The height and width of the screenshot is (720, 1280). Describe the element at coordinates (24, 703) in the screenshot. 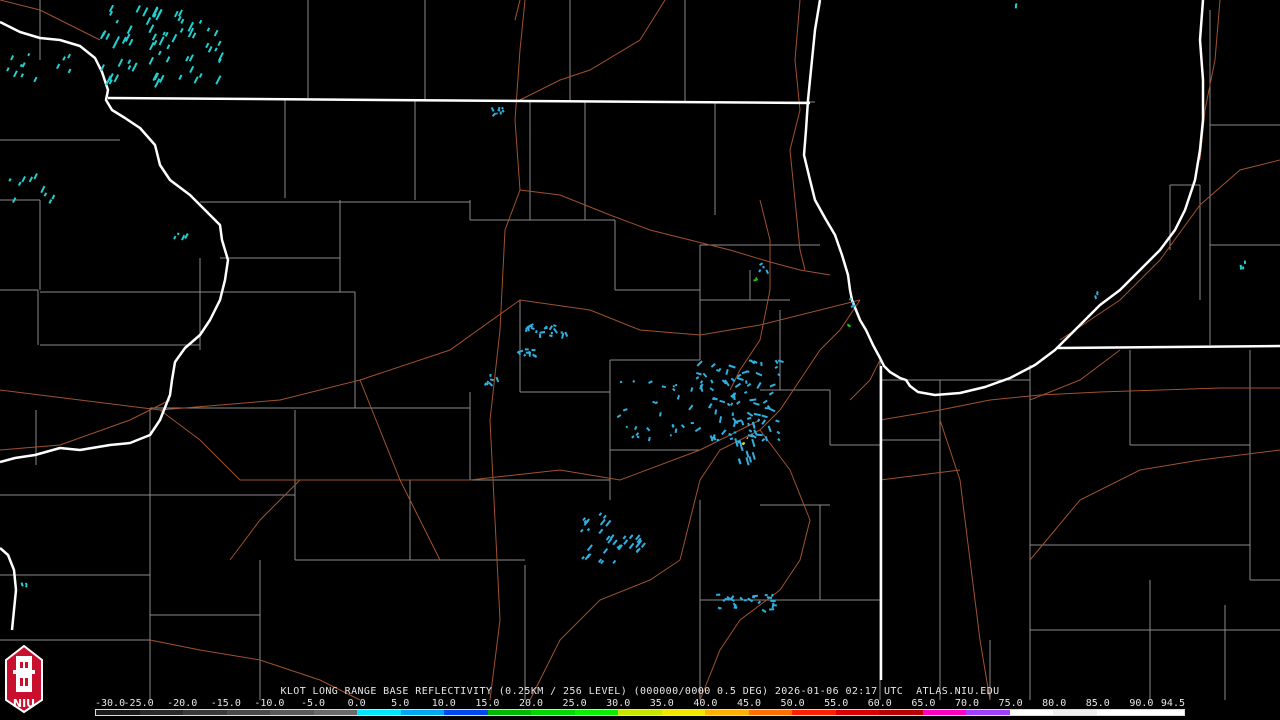

I see `niu-logo-text: NIU` at that location.